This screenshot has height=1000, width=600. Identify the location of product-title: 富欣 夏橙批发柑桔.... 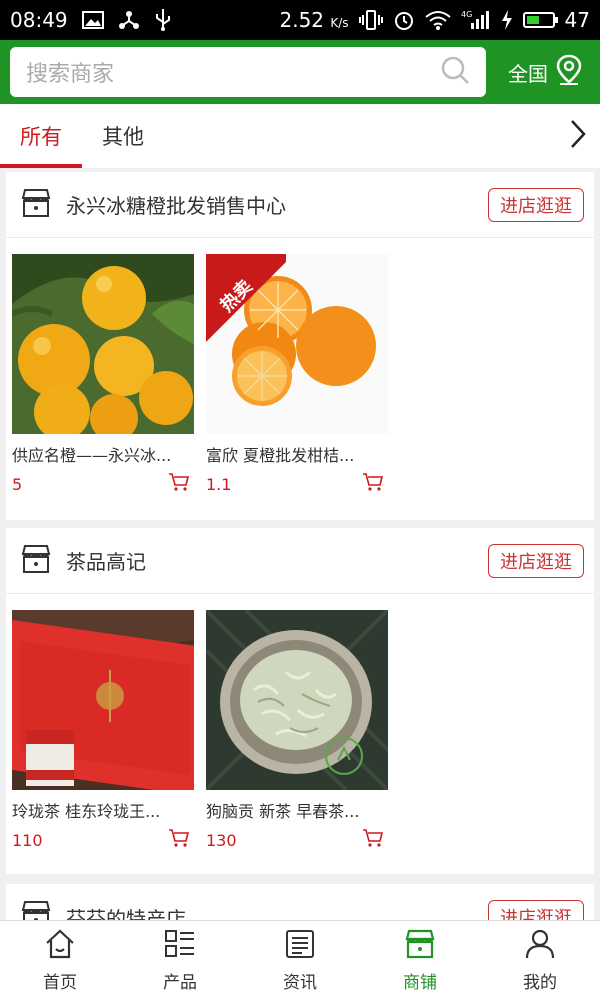
(280, 455).